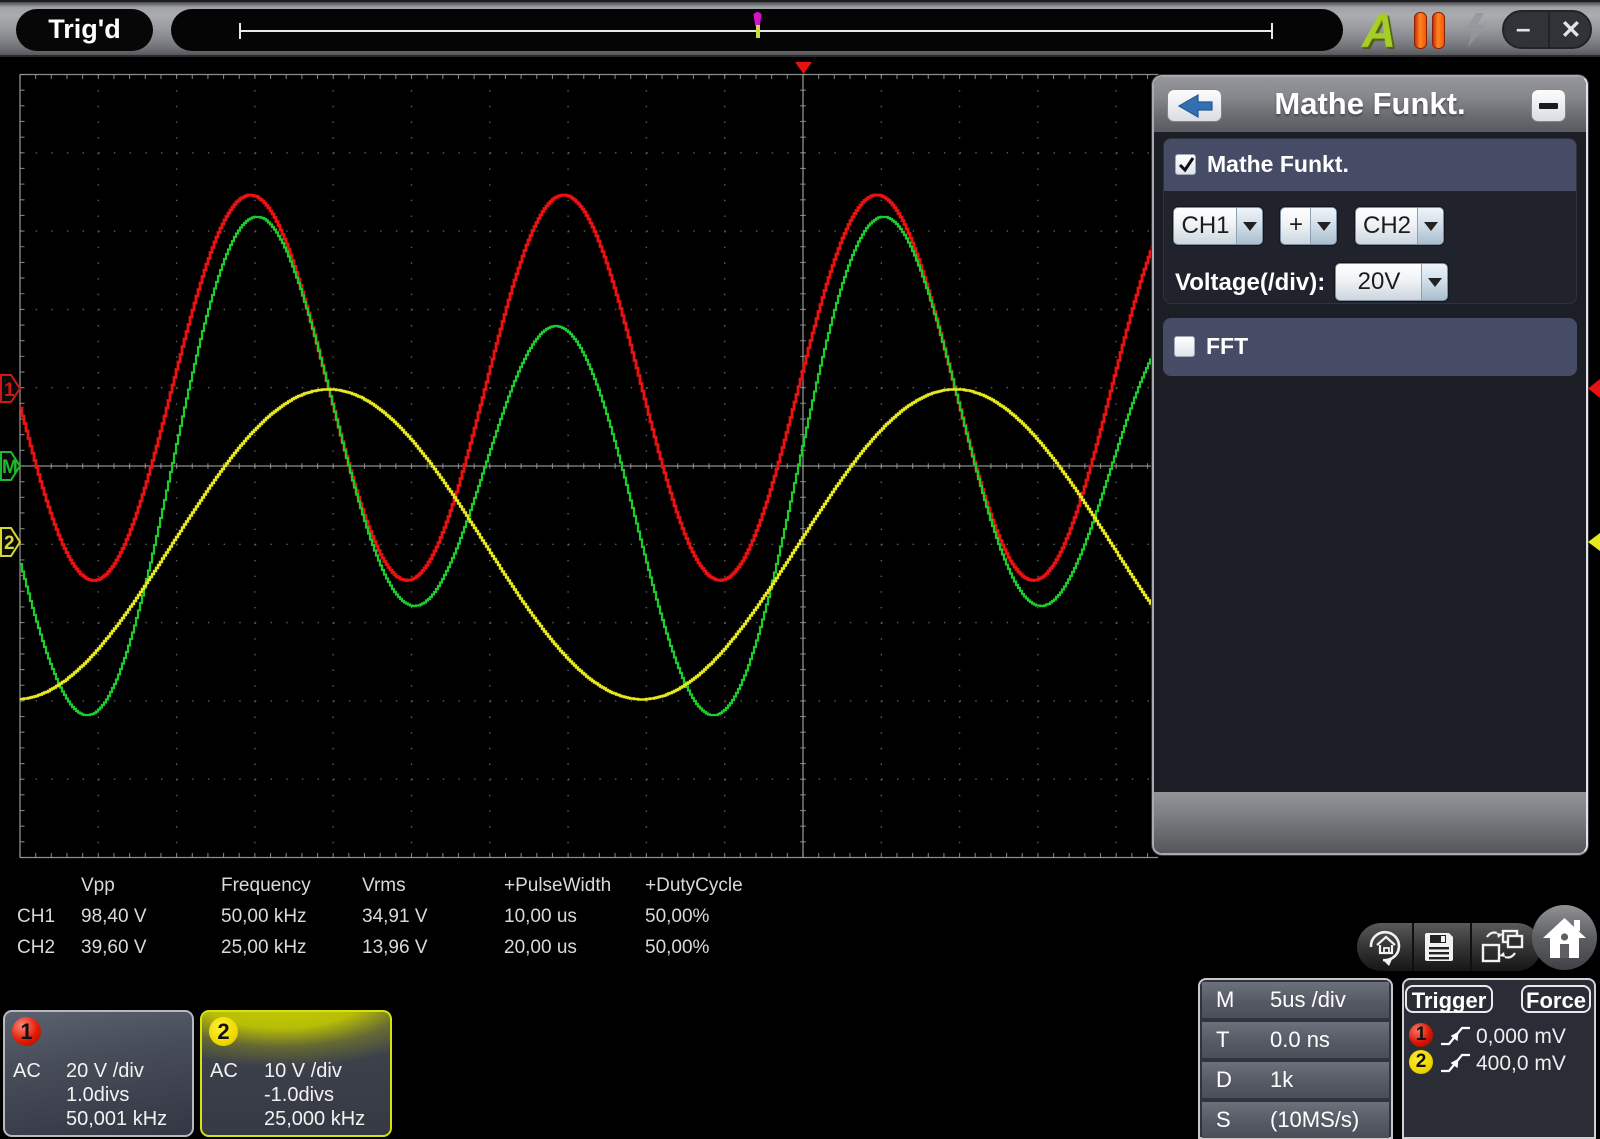 This screenshot has height=1139, width=1600. I want to click on svg-text: 1, so click(9, 390).